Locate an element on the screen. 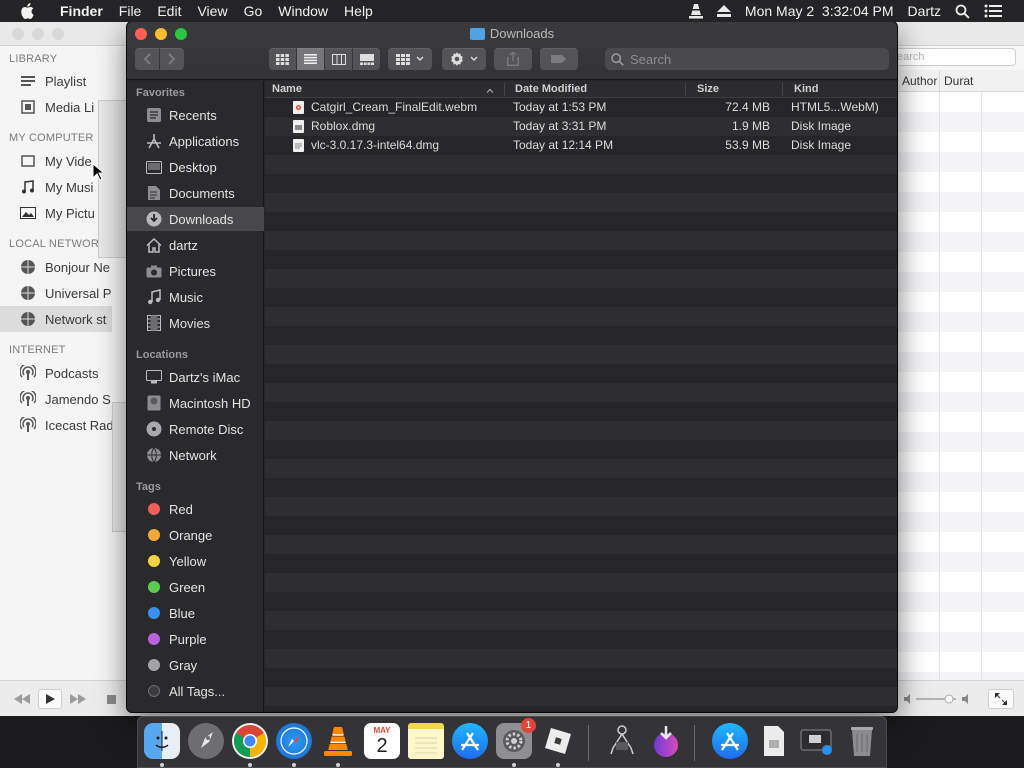 This screenshot has height=768, width=1024. column-header-size: Size is located at coordinates (708, 89).